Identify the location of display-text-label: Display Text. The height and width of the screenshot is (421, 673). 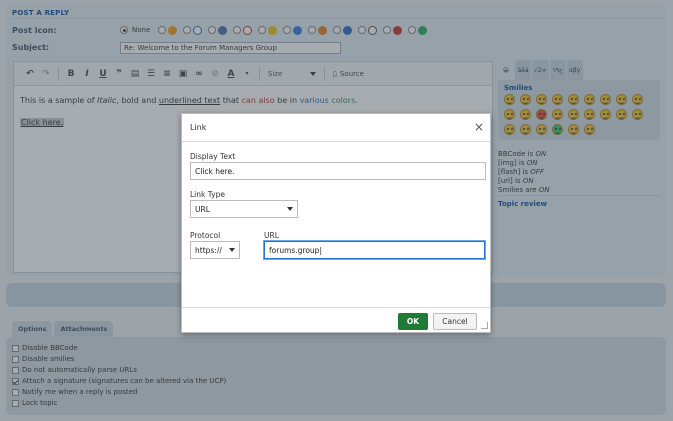
(213, 156).